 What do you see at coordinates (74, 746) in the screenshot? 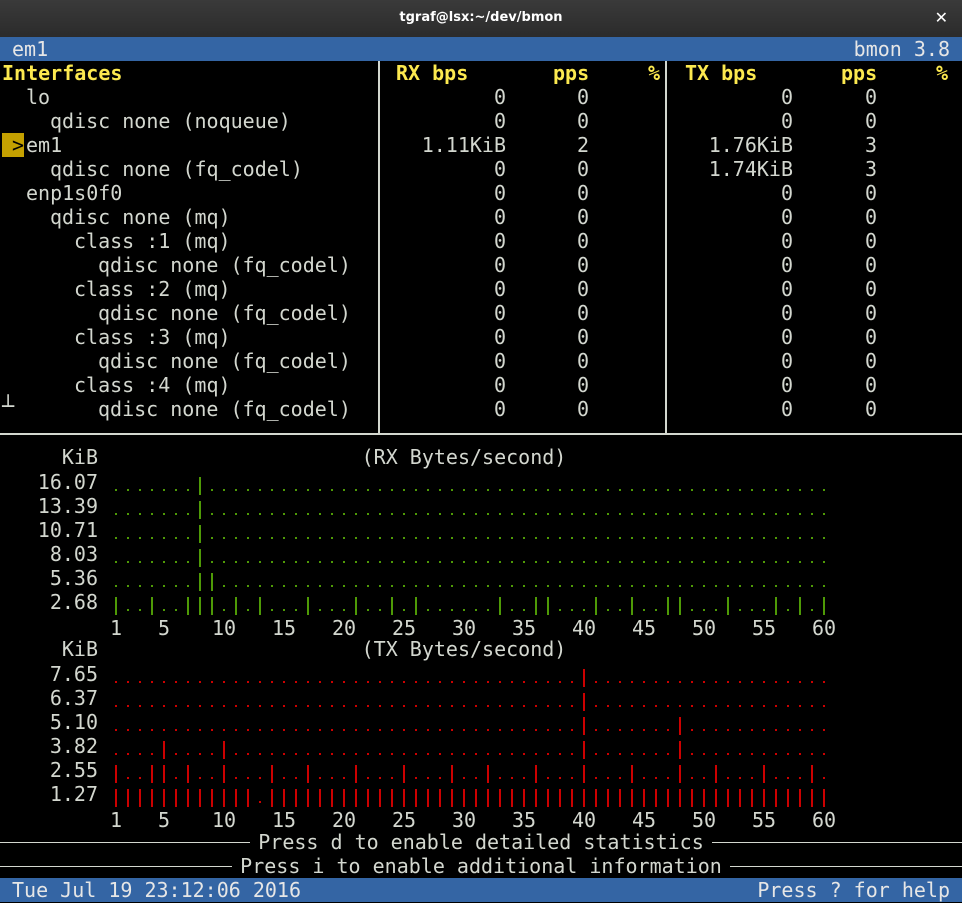
I see `y-tick-label: 3.82` at bounding box center [74, 746].